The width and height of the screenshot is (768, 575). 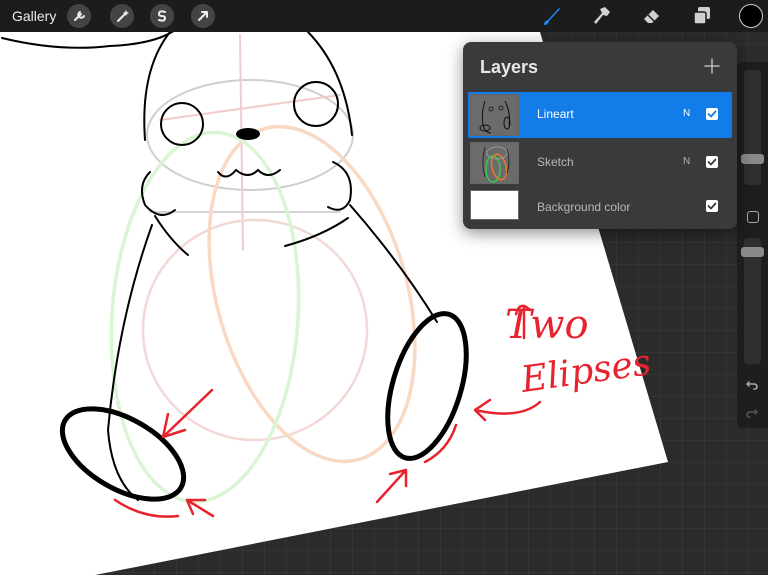 I want to click on smudge-icon, so click(x=602, y=16).